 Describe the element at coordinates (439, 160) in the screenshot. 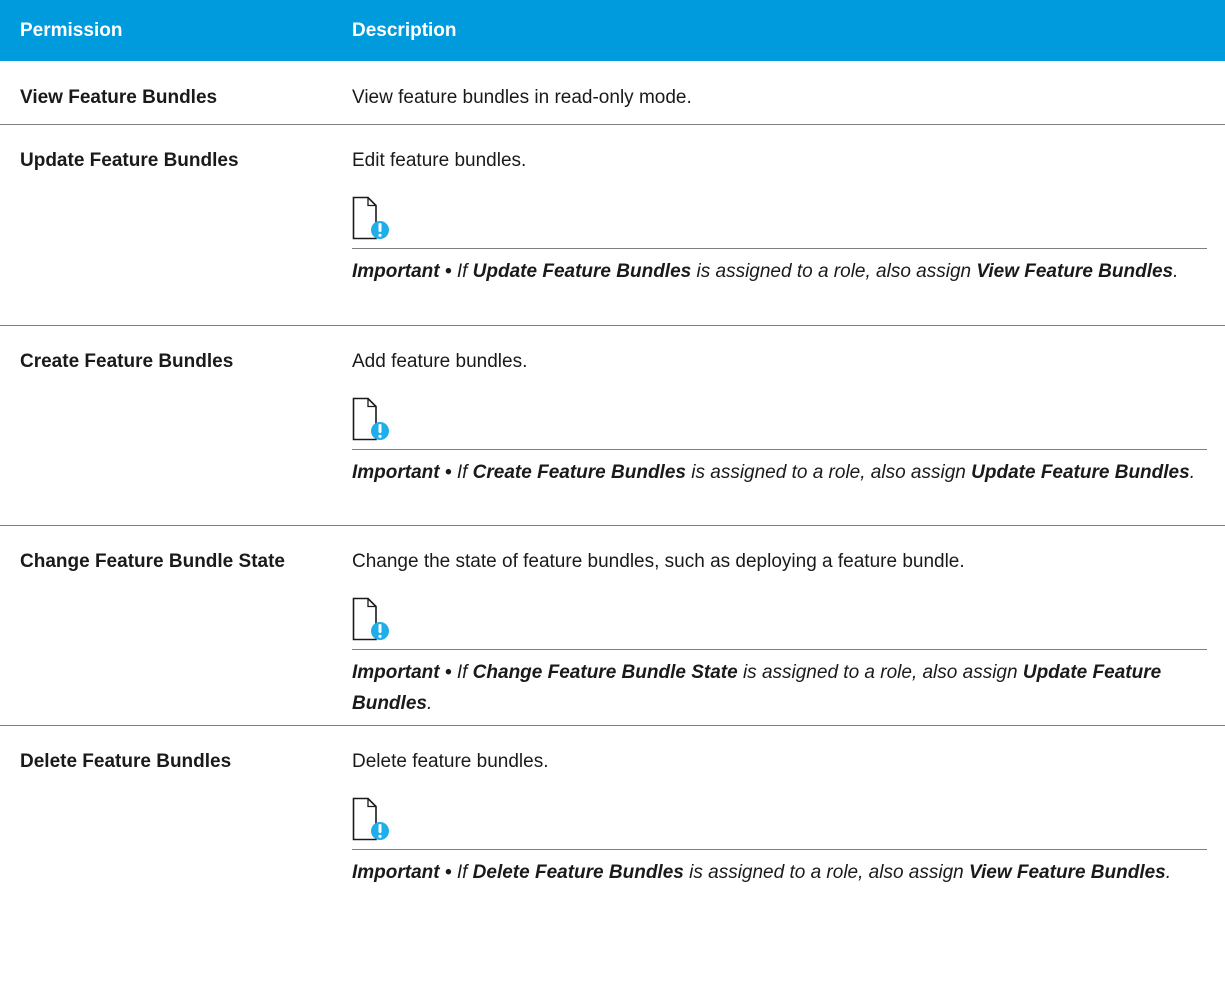

I see `permission-description: Edit feature bundles.` at that location.